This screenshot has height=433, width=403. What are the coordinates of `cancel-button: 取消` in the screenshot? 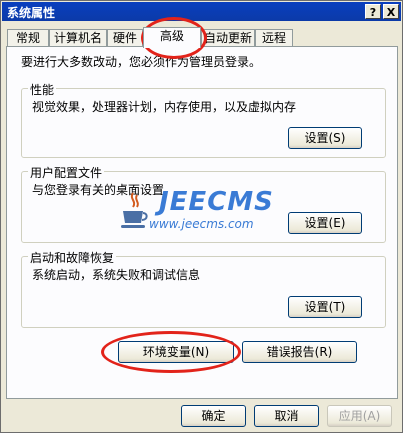 It's located at (286, 416).